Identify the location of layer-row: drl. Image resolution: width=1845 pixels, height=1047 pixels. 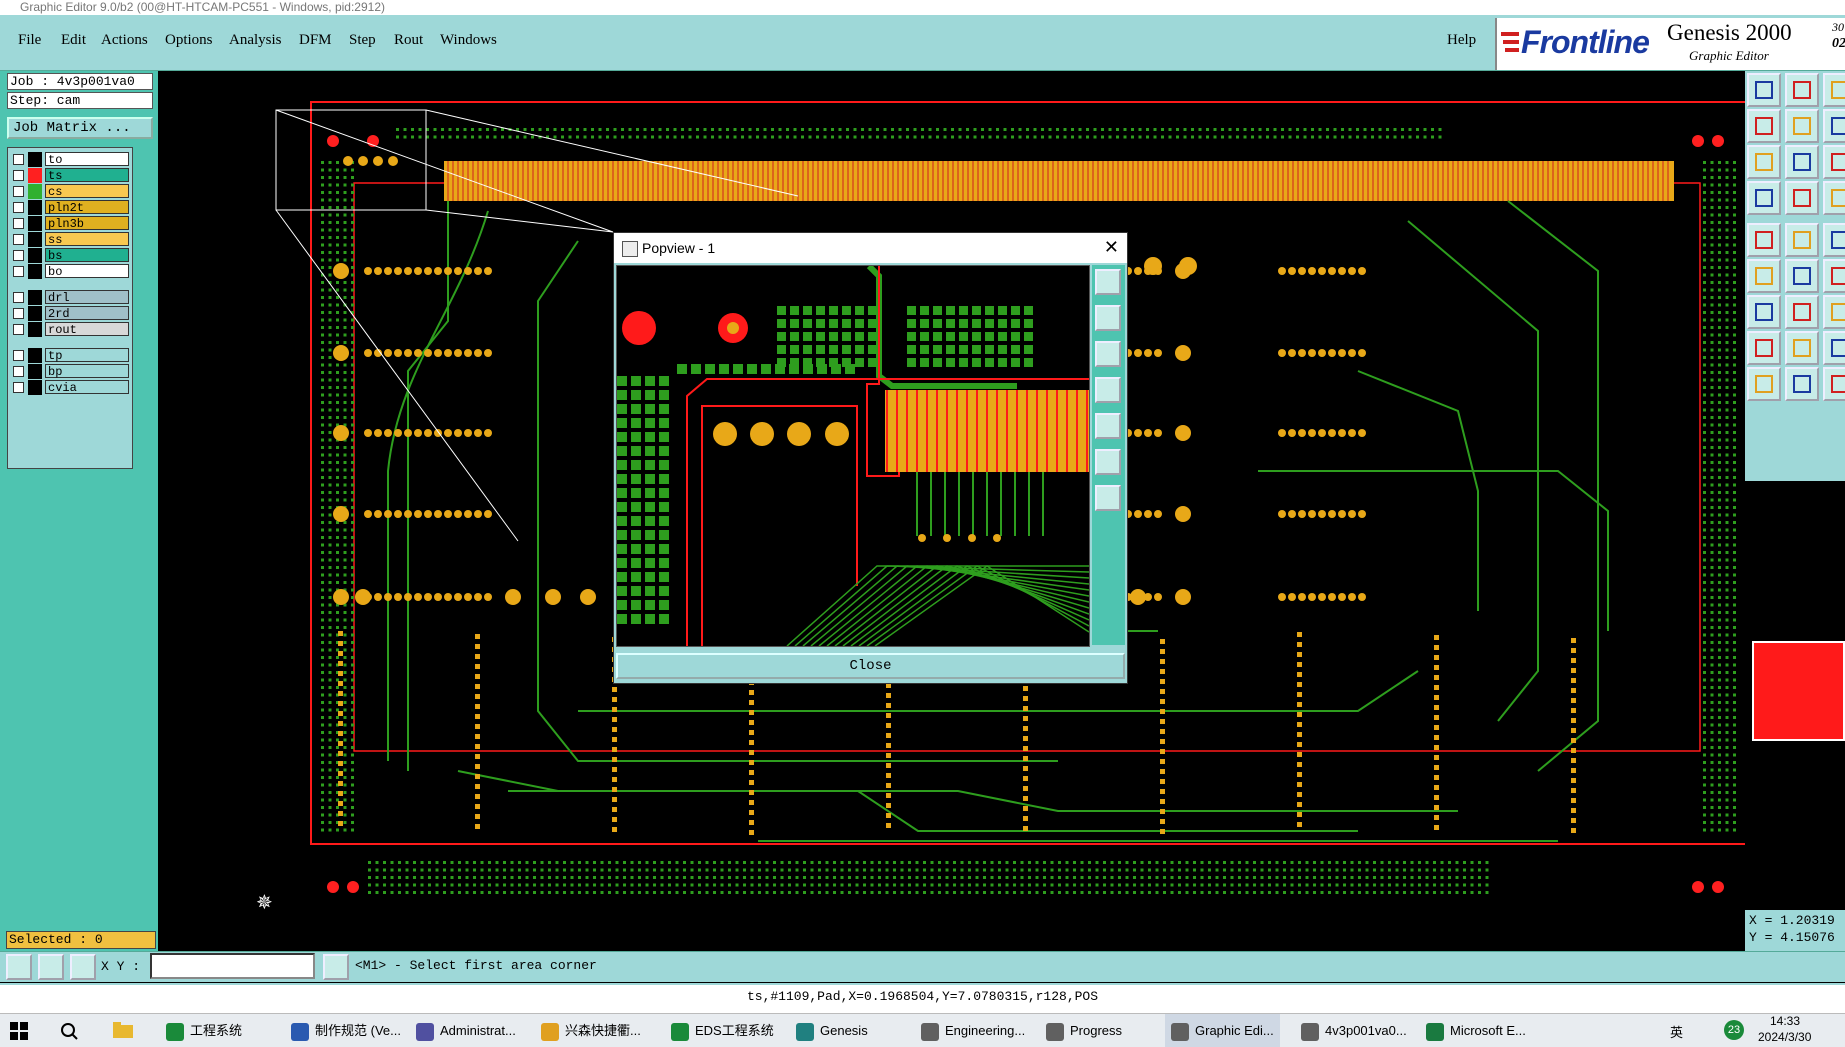
(70, 297).